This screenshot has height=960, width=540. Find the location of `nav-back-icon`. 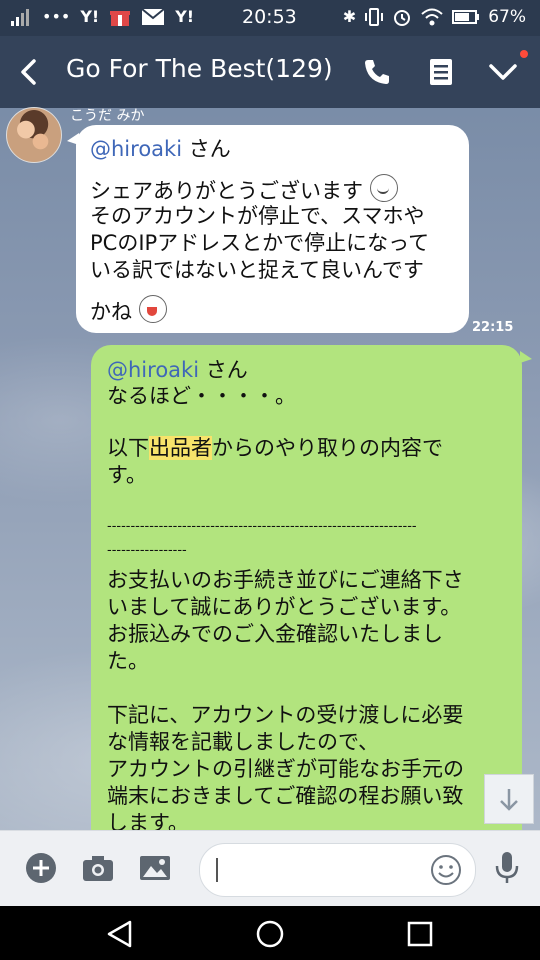

nav-back-icon is located at coordinates (120, 934).